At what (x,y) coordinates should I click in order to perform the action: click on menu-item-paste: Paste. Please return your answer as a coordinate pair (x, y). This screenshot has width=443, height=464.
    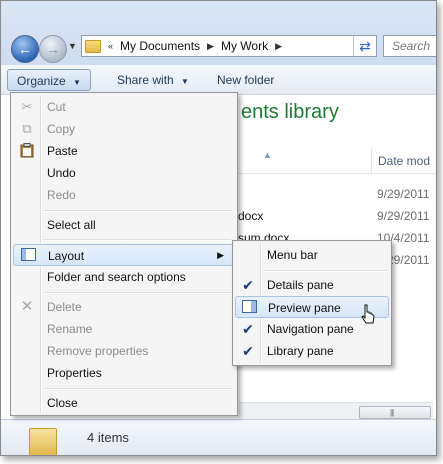
    Looking at the image, I should click on (124, 151).